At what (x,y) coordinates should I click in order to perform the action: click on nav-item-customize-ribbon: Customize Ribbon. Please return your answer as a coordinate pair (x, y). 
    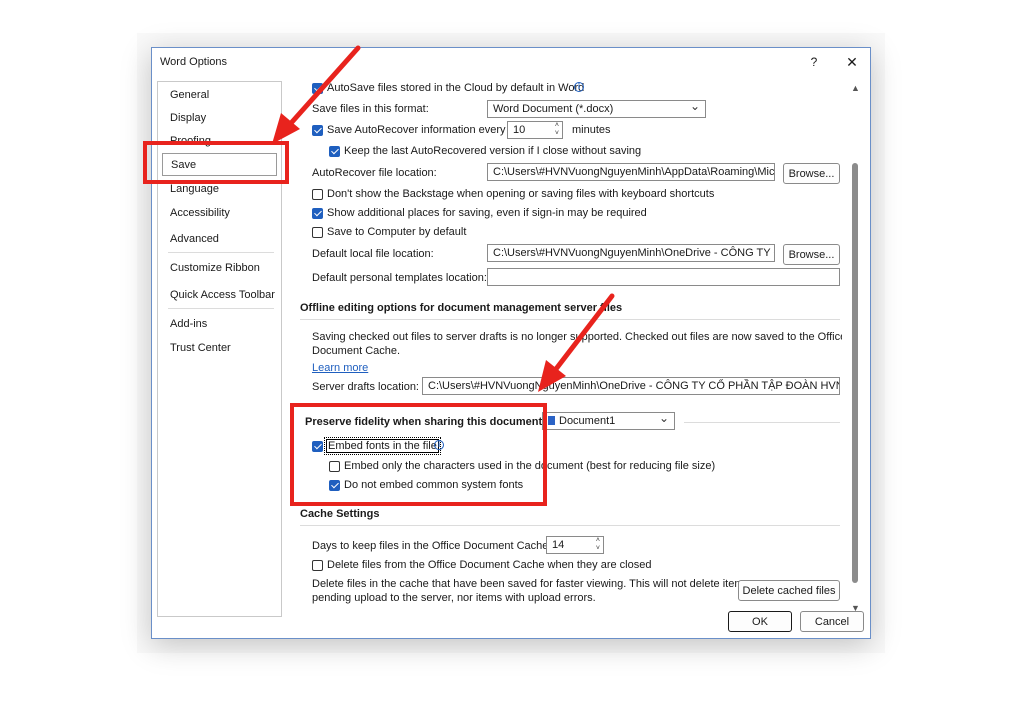
    Looking at the image, I should click on (215, 268).